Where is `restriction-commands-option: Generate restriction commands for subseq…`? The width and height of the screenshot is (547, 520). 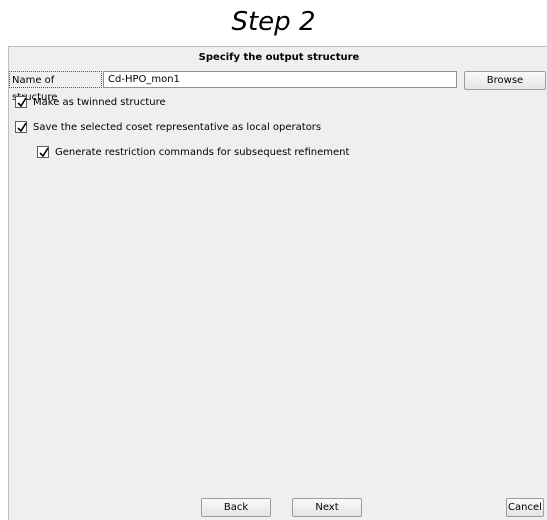
restriction-commands-option: Generate restriction commands for subseq… is located at coordinates (193, 152).